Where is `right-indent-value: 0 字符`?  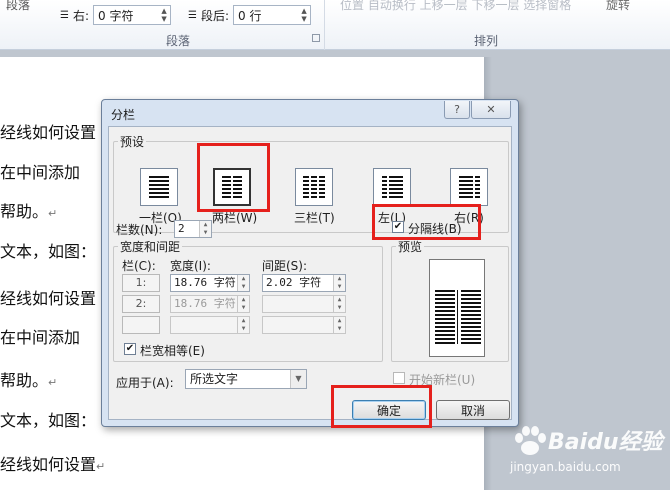
right-indent-value: 0 字符 is located at coordinates (116, 15).